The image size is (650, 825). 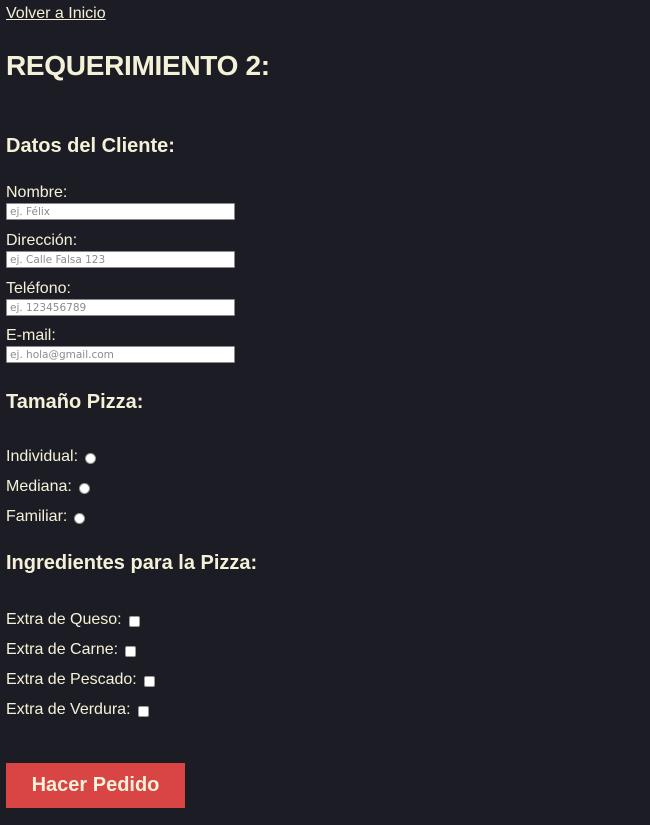 What do you see at coordinates (120, 307) in the screenshot?
I see `phone-field` at bounding box center [120, 307].